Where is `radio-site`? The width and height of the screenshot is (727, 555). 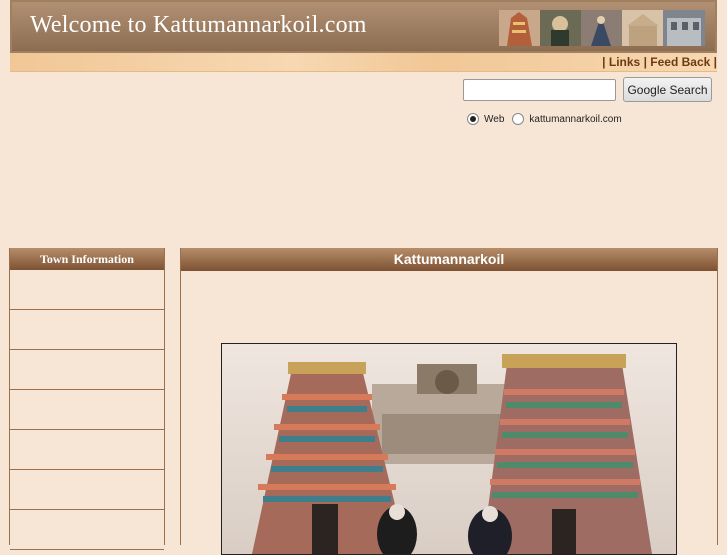 radio-site is located at coordinates (518, 119).